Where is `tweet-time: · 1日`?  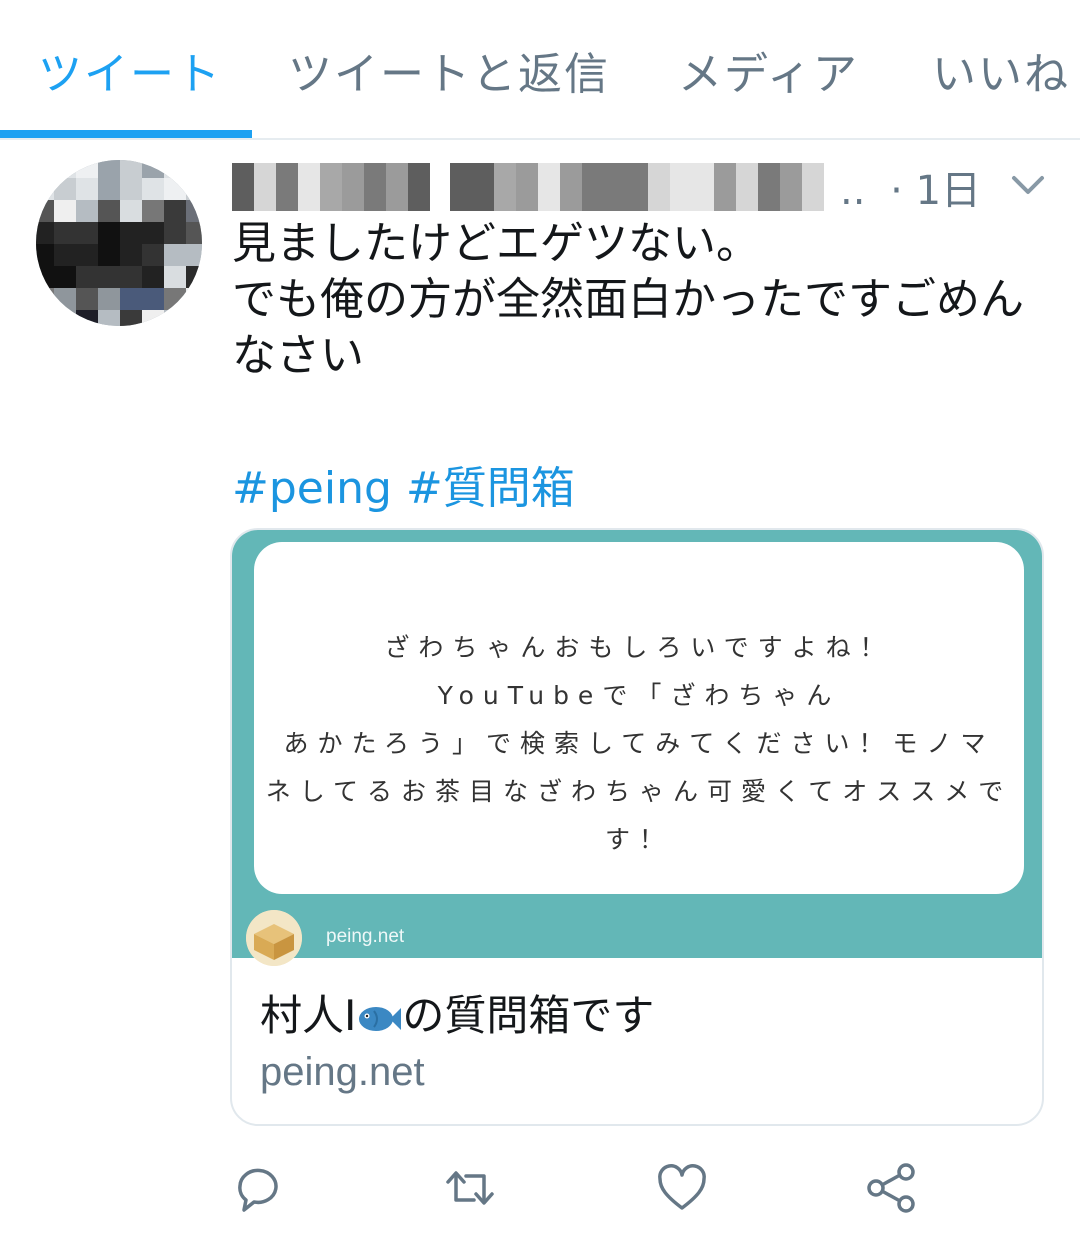
tweet-time: · 1日 is located at coordinates (936, 191).